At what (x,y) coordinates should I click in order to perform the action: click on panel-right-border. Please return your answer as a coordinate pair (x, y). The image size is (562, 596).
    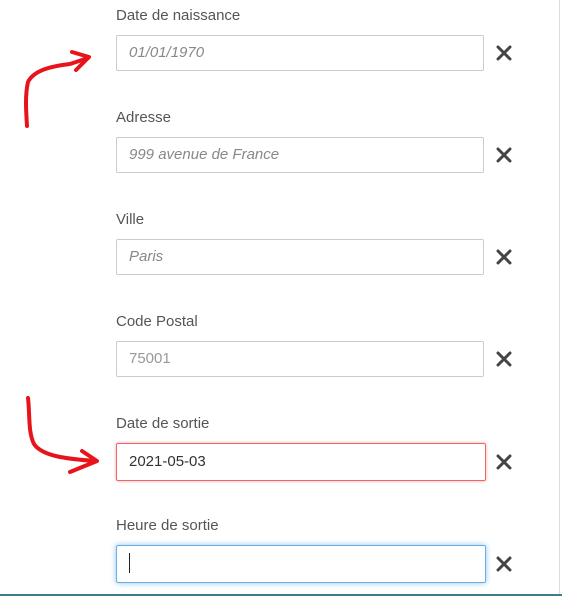
    Looking at the image, I should click on (559, 298).